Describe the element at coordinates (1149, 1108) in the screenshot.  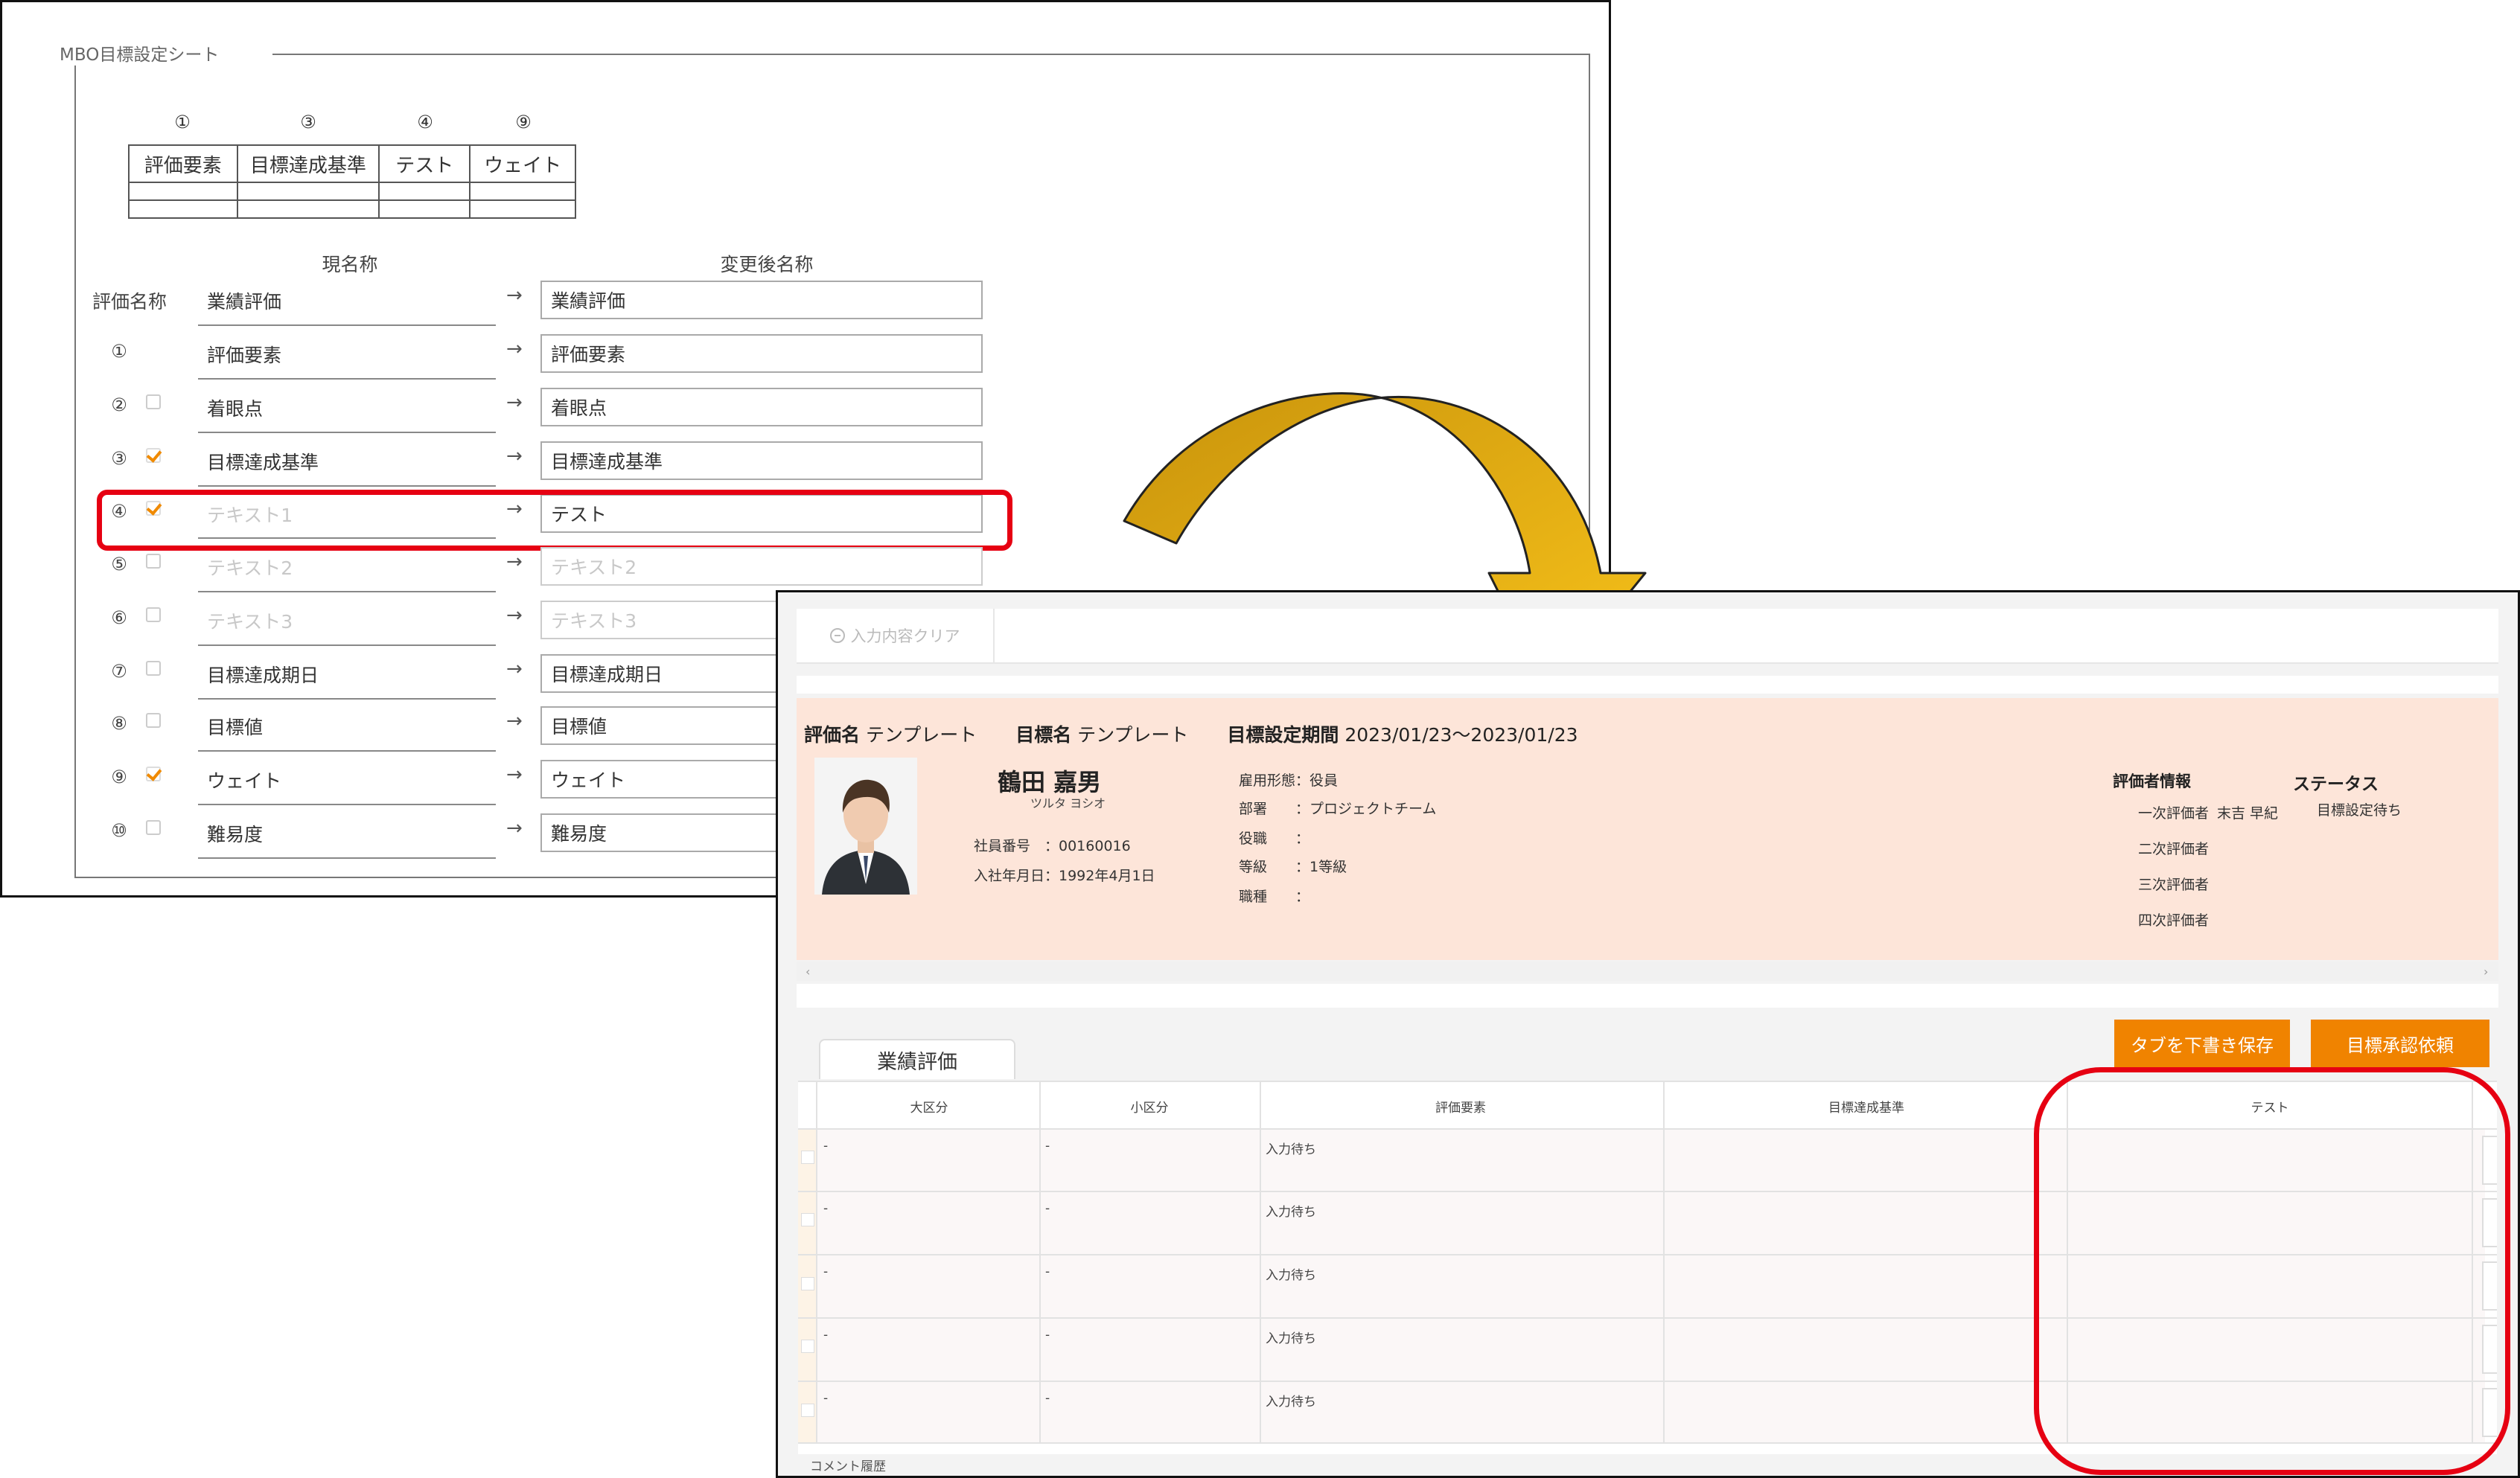
I see `header-minor-category: 小区分` at that location.